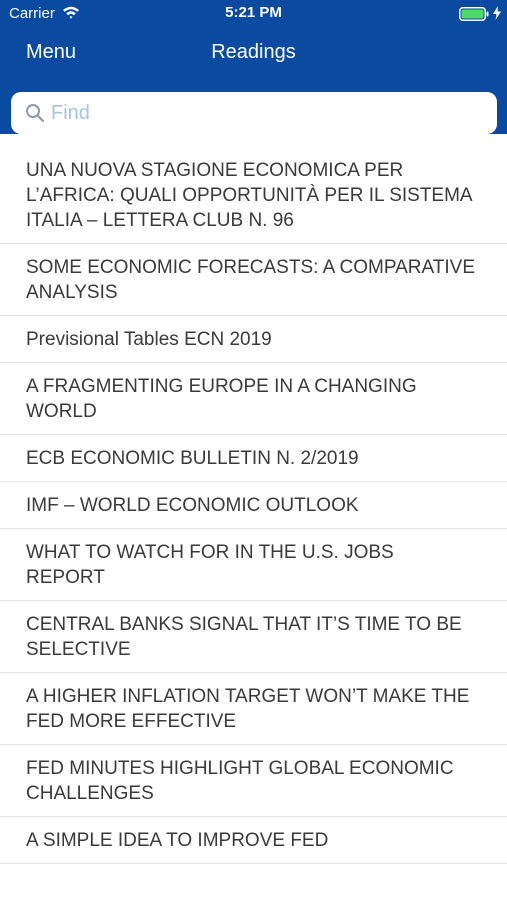  I want to click on top-bar: Carrier 5:21 PM Menu Readings, so click(253, 67).